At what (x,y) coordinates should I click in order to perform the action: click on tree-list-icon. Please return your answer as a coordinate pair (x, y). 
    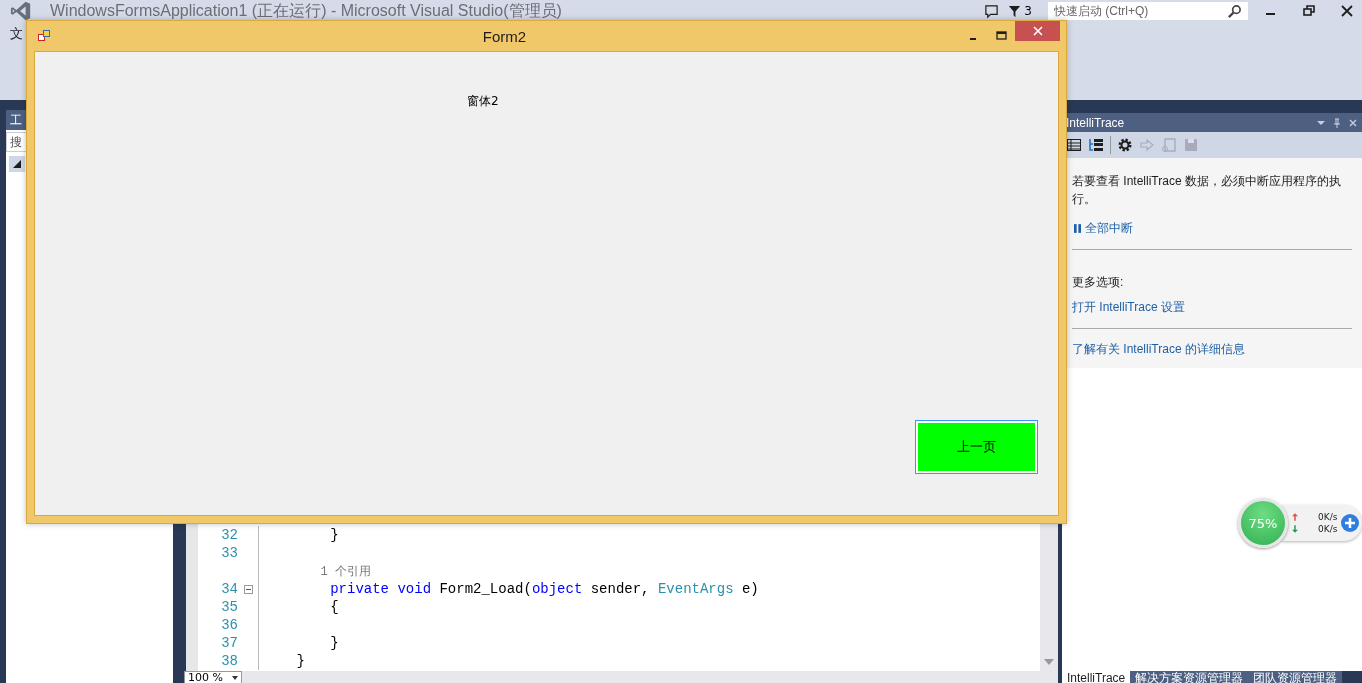
    Looking at the image, I should click on (1096, 145).